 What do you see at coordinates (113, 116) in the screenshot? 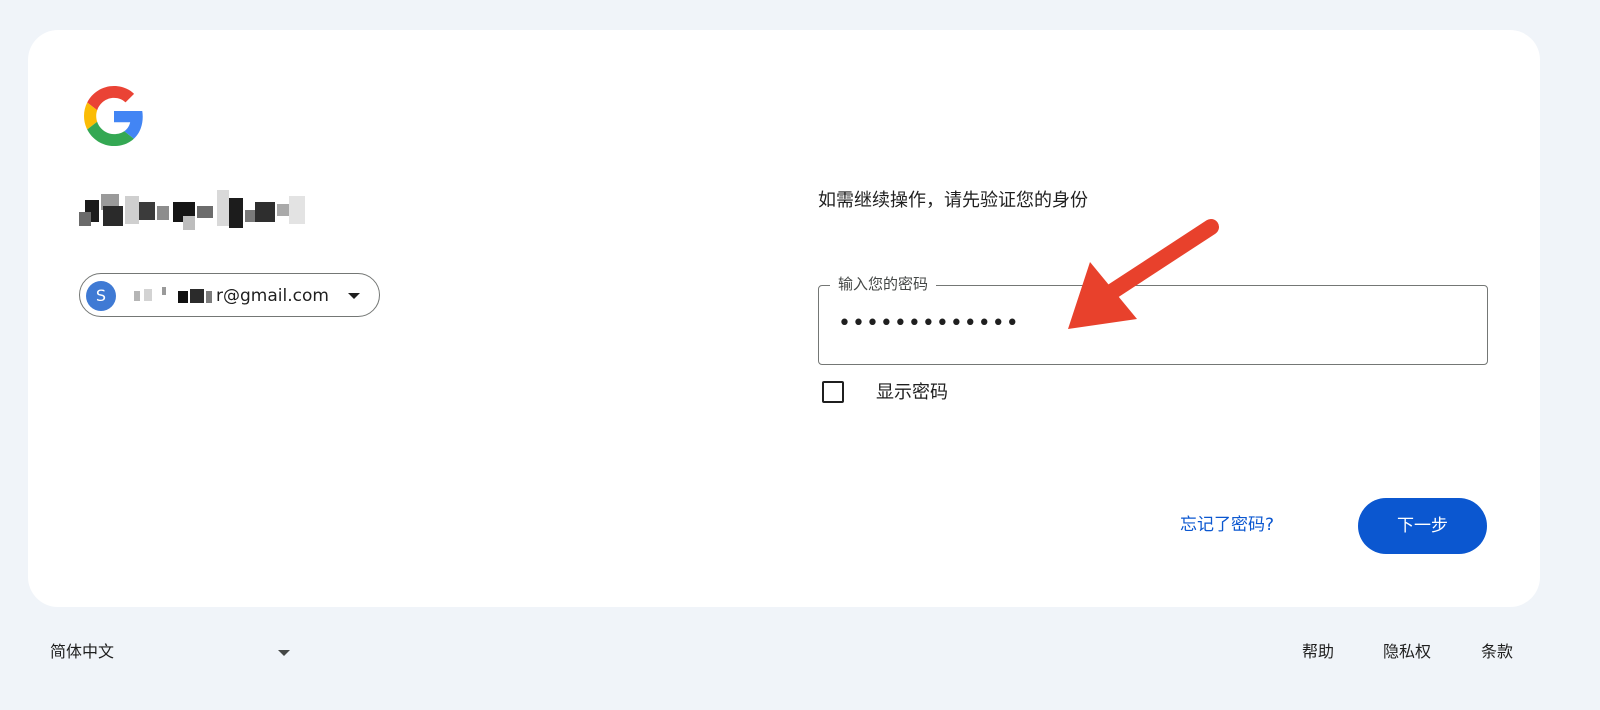
I see `google-logo-icon` at bounding box center [113, 116].